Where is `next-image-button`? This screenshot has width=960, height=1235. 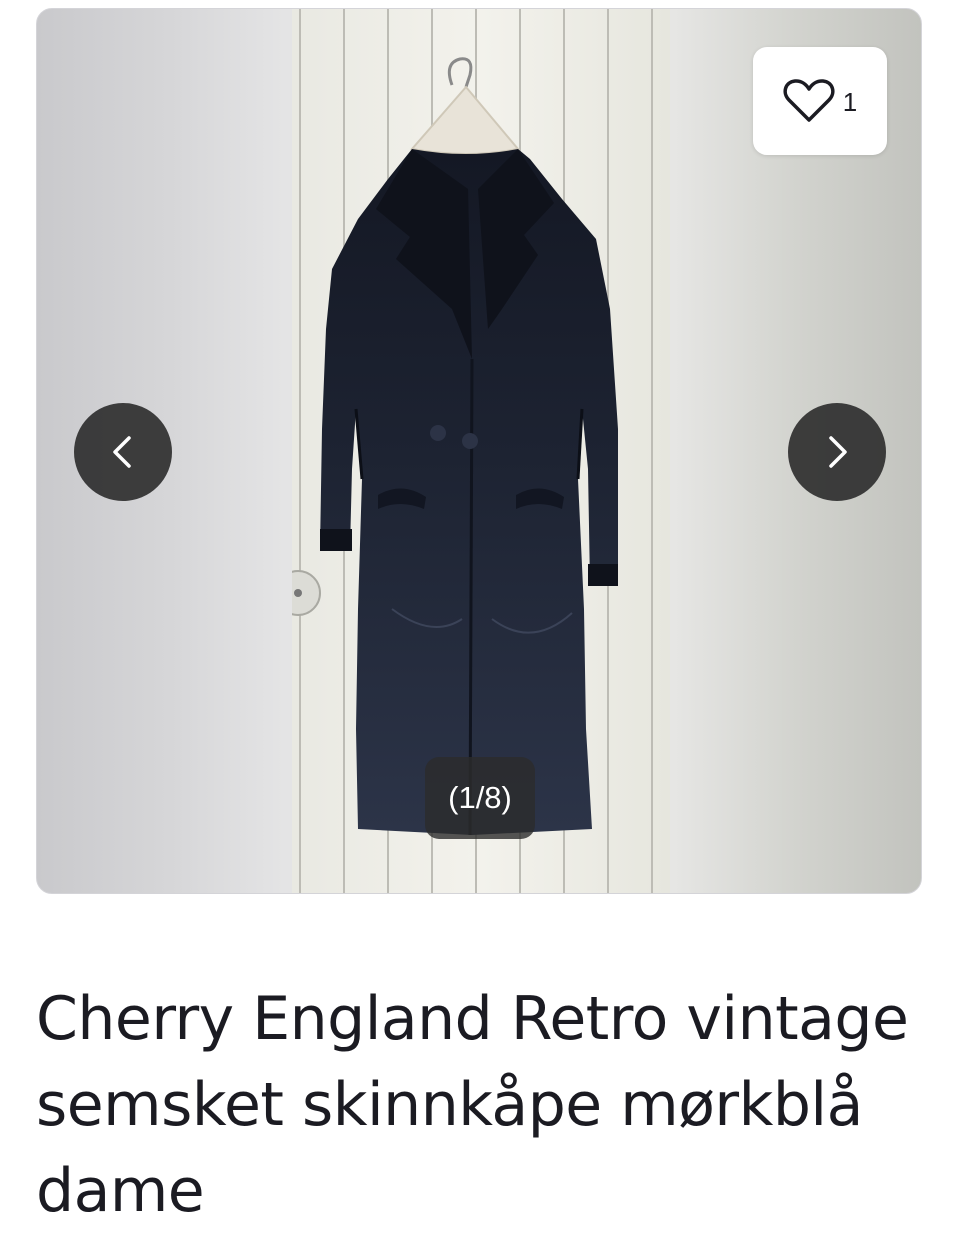 next-image-button is located at coordinates (837, 452).